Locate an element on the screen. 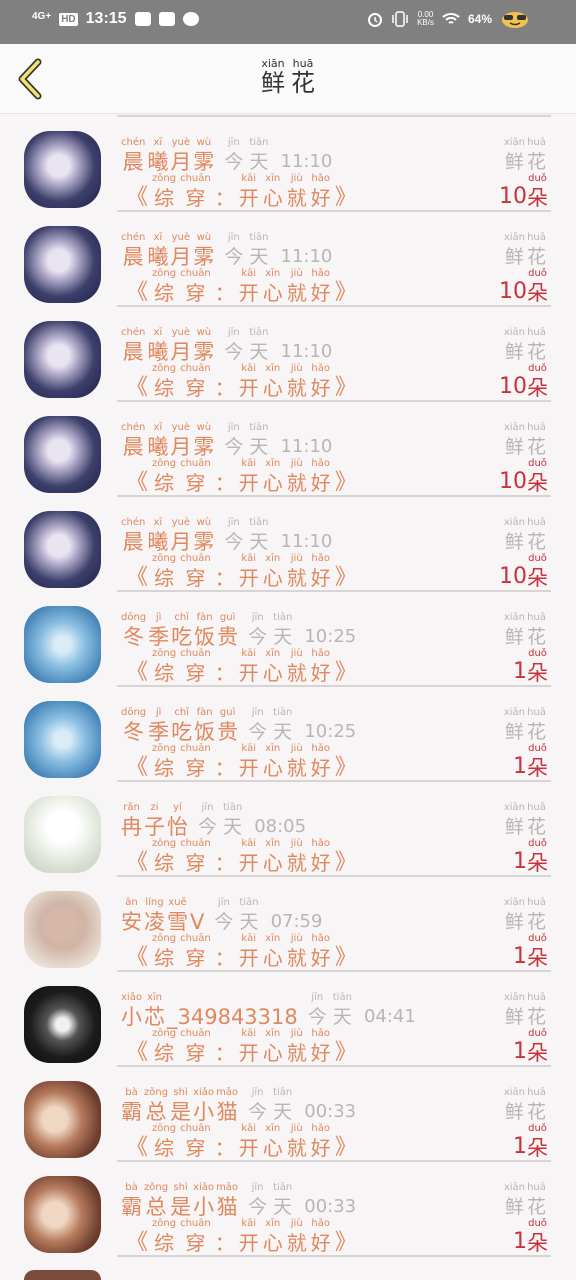 This screenshot has width=576, height=1280. avatar-white-hair-boy is located at coordinates (62, 834).